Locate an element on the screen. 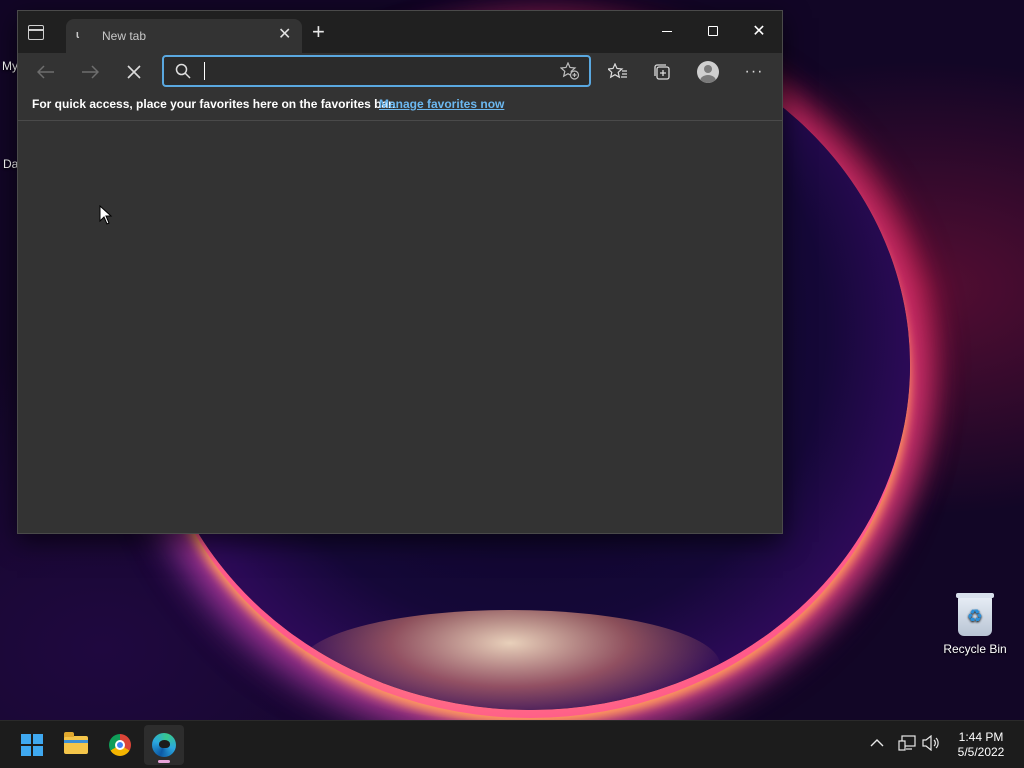 This screenshot has width=1024, height=768. start-button is located at coordinates (32, 745).